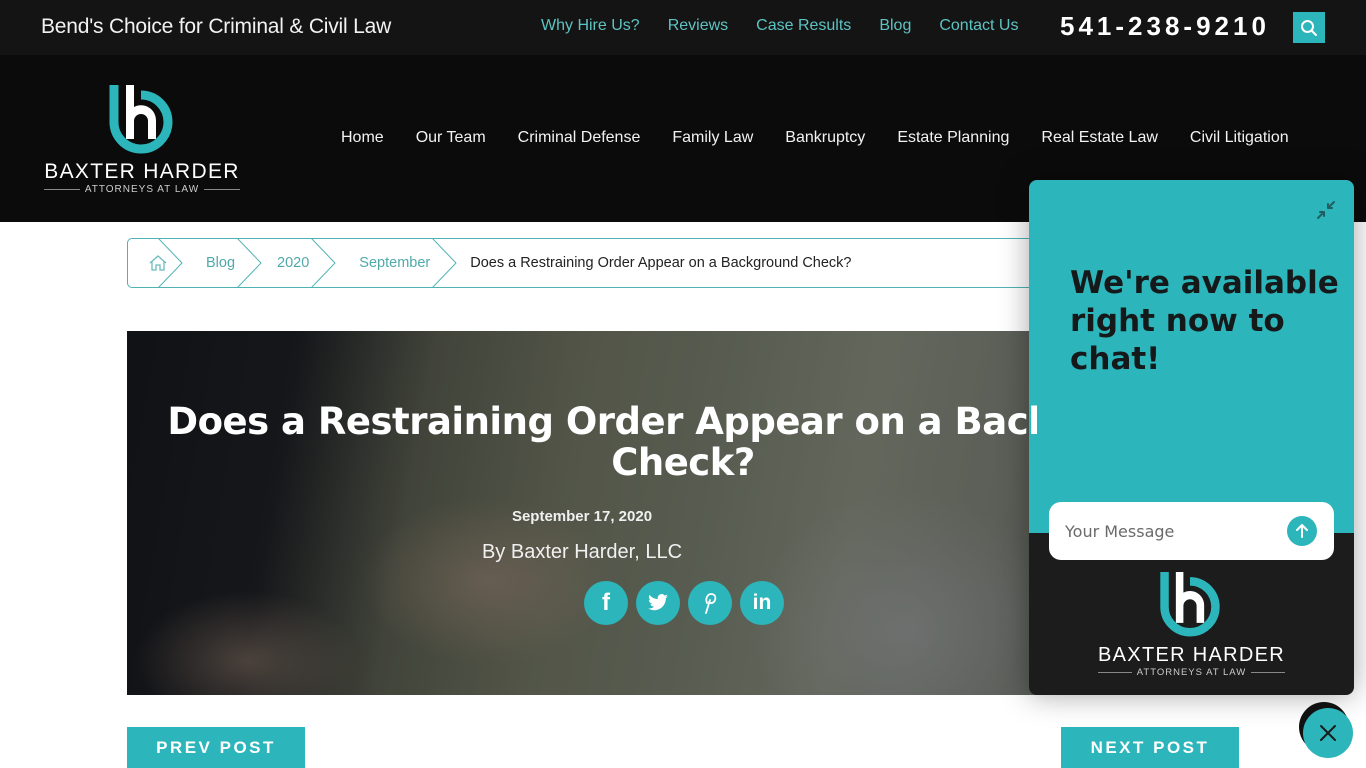 The height and width of the screenshot is (768, 1366). I want to click on chat-logo: BAXTER HARDER ATTORNEYS AT LAW, so click(1191, 623).